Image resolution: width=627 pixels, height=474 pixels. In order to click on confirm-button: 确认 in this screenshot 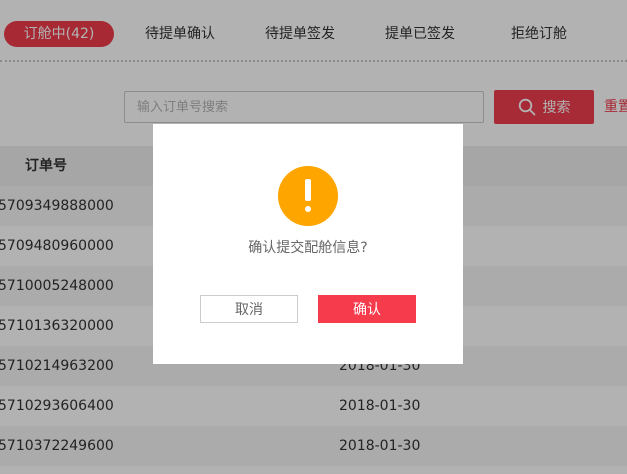, I will do `click(367, 309)`.